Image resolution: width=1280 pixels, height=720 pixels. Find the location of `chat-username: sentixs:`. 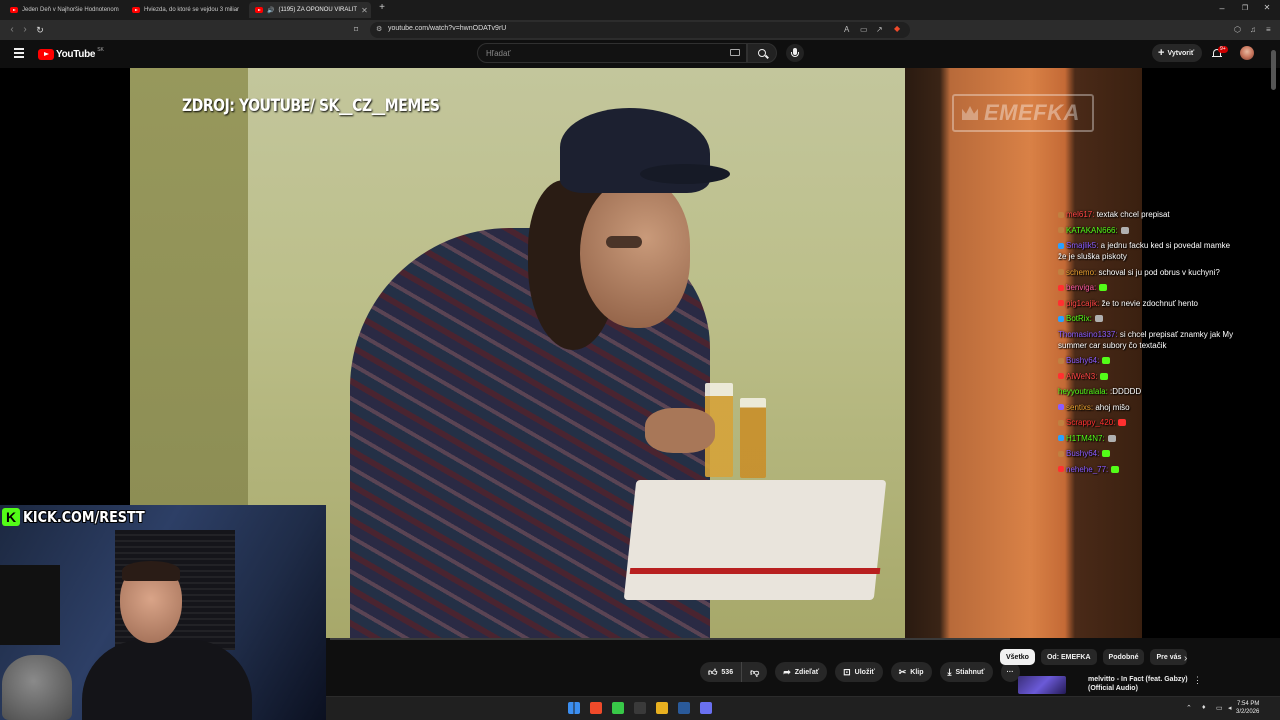

chat-username: sentixs: is located at coordinates (1080, 407).